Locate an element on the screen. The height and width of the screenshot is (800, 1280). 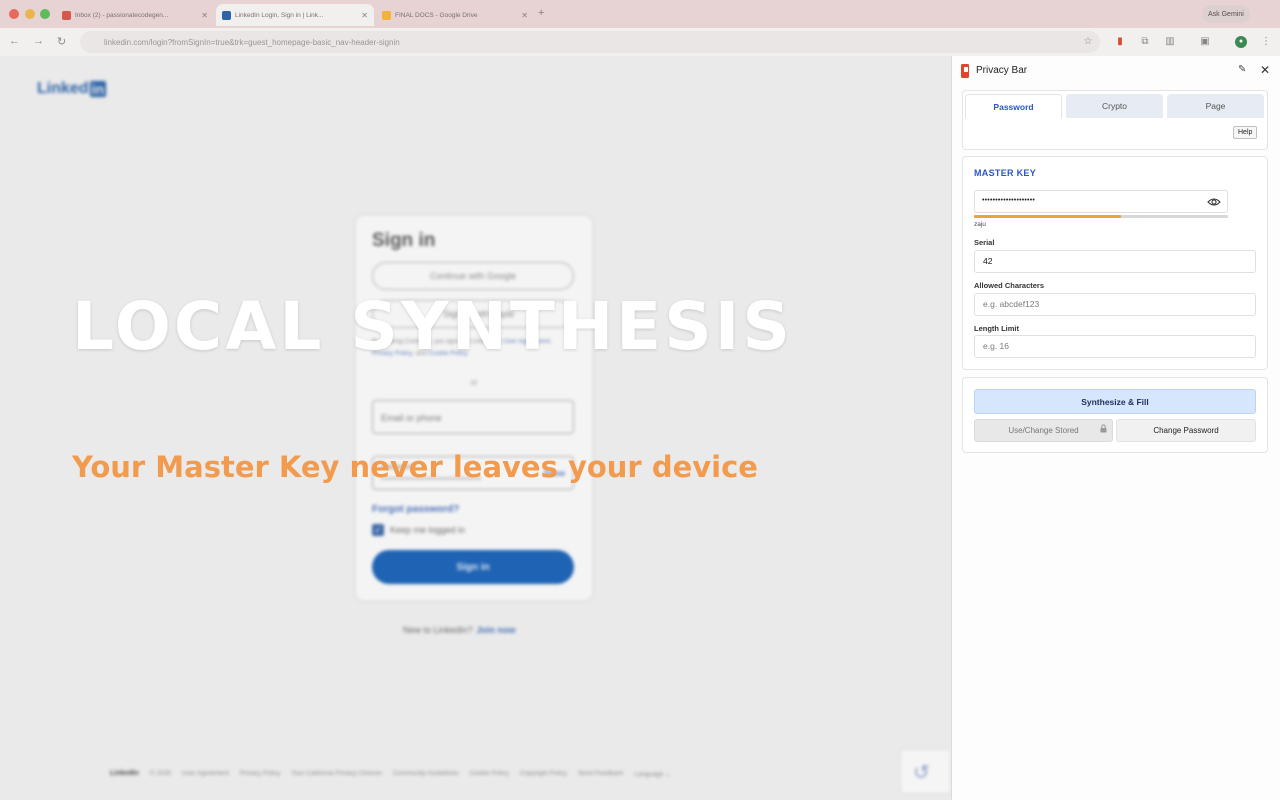
sign-in-label: Sign in is located at coordinates (473, 567).